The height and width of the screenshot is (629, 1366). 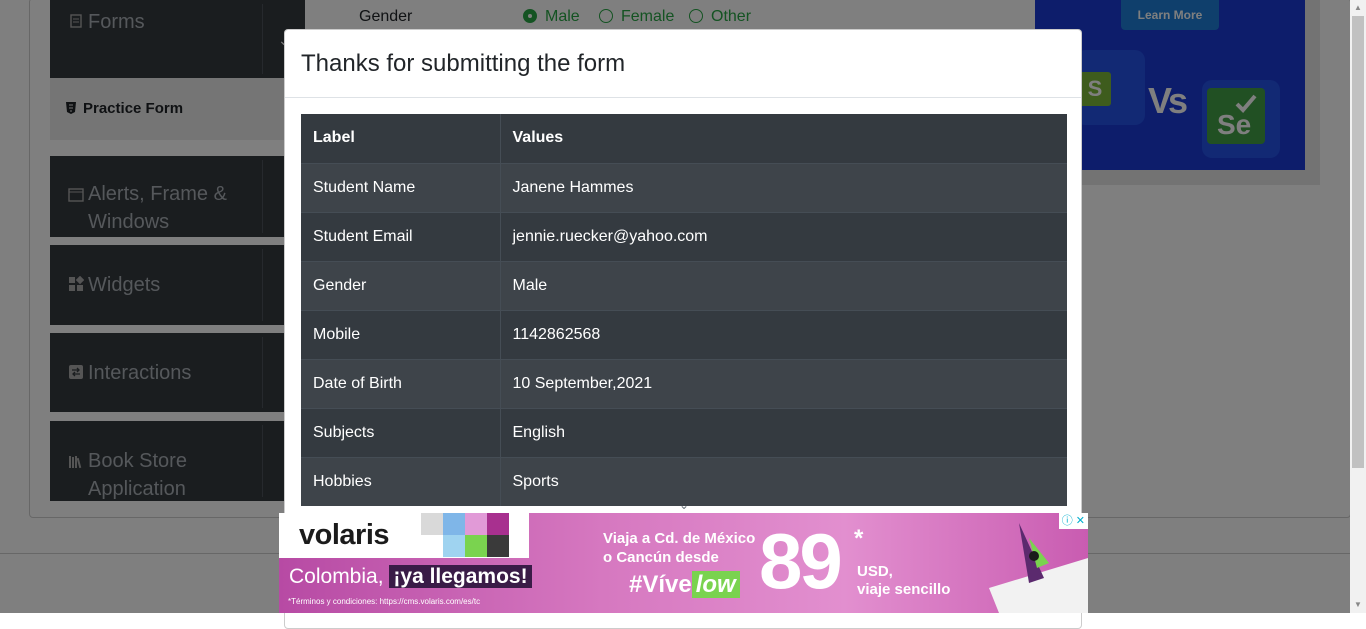 What do you see at coordinates (1358, 605) in the screenshot?
I see `scroll-down-icon: ▼` at bounding box center [1358, 605].